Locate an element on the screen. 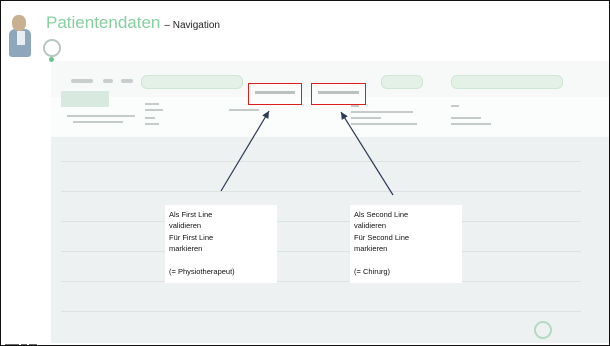  callout-first-line-2: validieren is located at coordinates (185, 226).